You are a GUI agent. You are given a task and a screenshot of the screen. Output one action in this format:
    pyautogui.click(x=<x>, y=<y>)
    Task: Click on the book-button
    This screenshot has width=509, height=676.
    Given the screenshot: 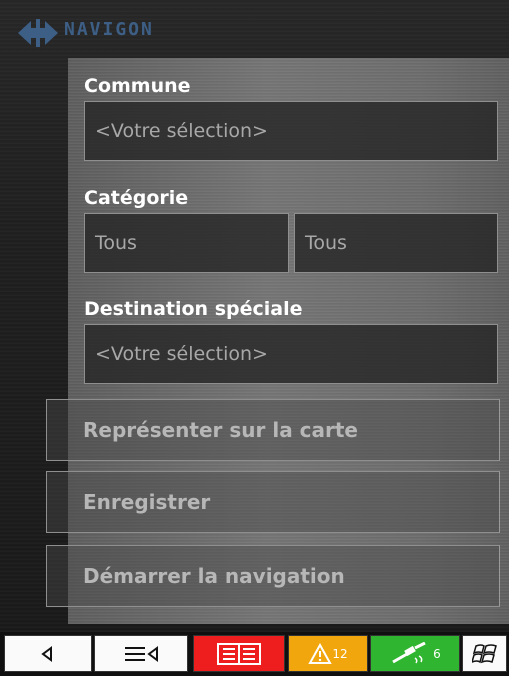 What is the action you would take?
    pyautogui.click(x=239, y=653)
    